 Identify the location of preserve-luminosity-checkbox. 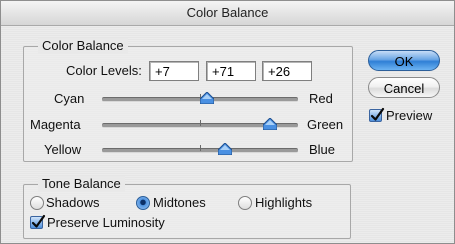
(38, 221).